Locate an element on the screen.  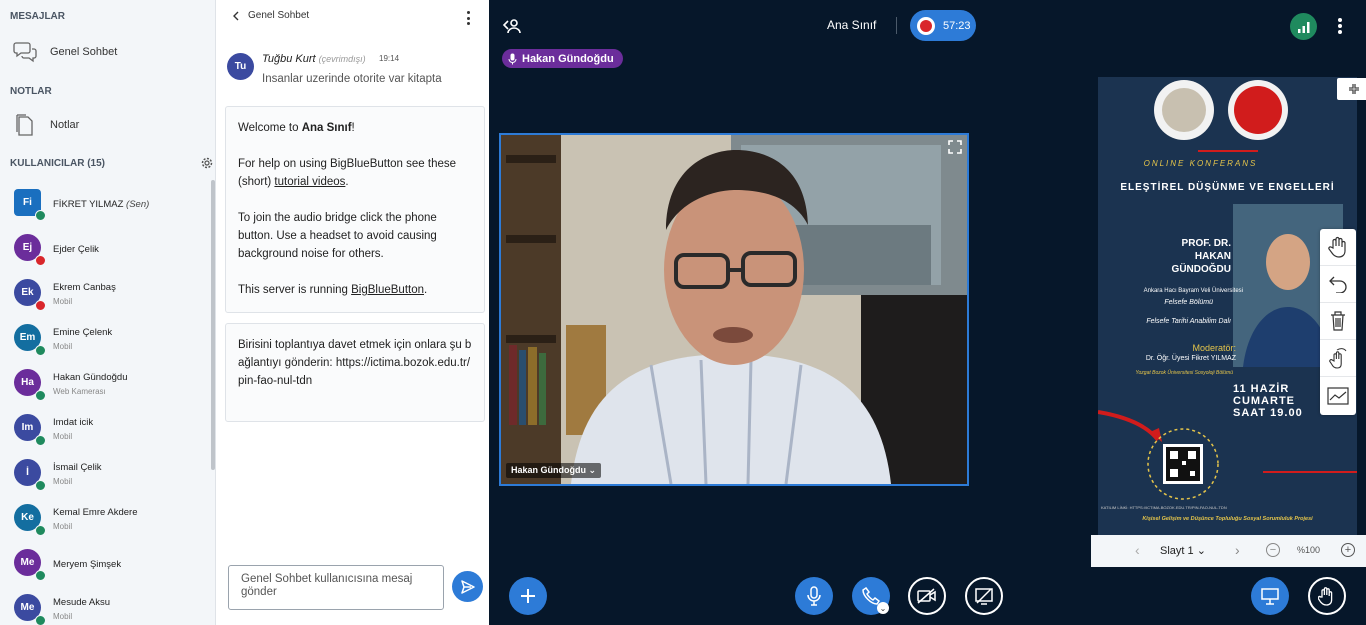
signal-bars-icon is located at coordinates (1303, 27).